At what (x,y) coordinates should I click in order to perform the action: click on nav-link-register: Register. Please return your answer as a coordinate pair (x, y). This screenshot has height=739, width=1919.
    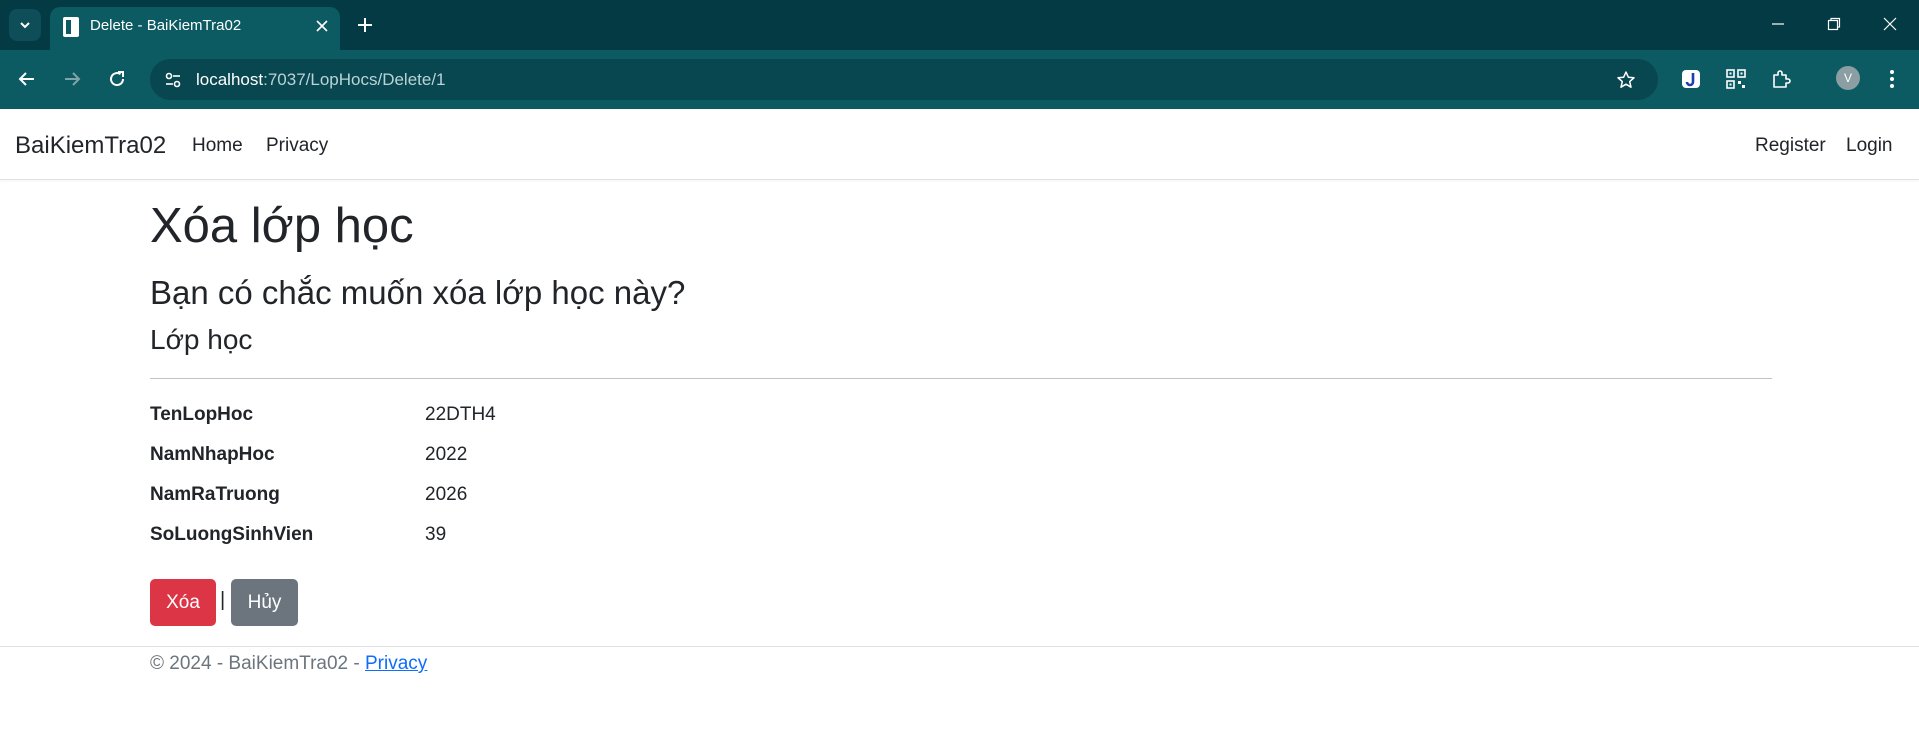
    Looking at the image, I should click on (1790, 146).